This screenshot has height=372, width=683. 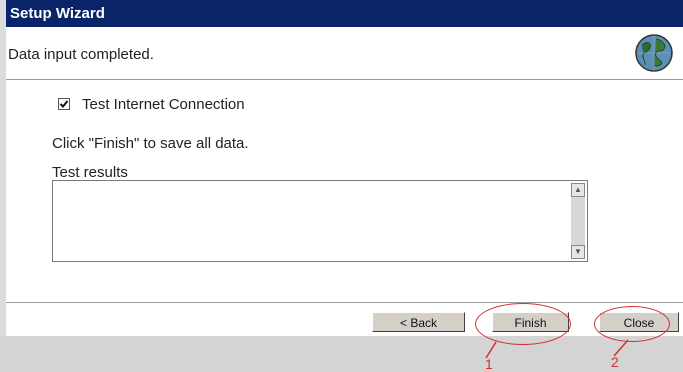 What do you see at coordinates (557, 349) in the screenshot?
I see `annotation-pointers` at bounding box center [557, 349].